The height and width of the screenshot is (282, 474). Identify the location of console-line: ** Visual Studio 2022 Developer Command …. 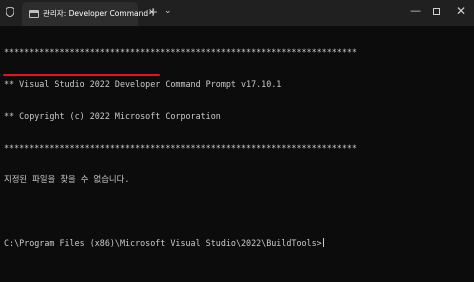
(143, 83).